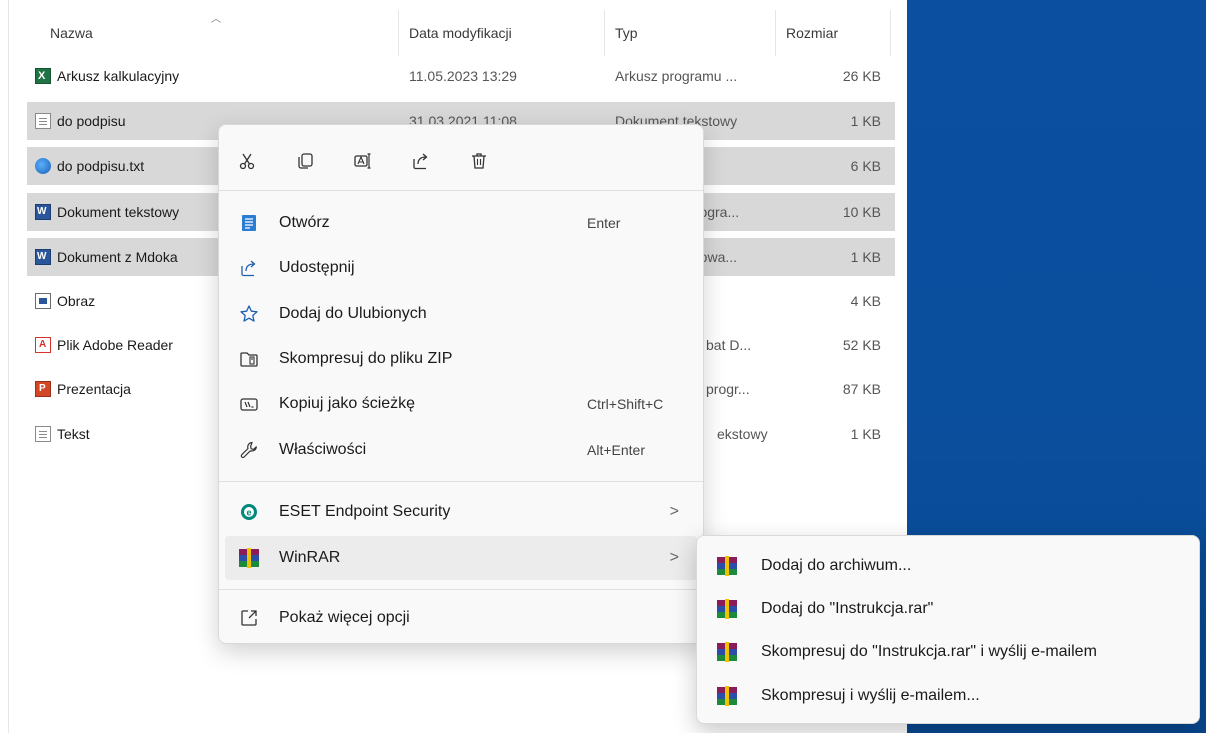 The image size is (1206, 733). What do you see at coordinates (91, 121) in the screenshot?
I see `file-name-text: do podpisu` at bounding box center [91, 121].